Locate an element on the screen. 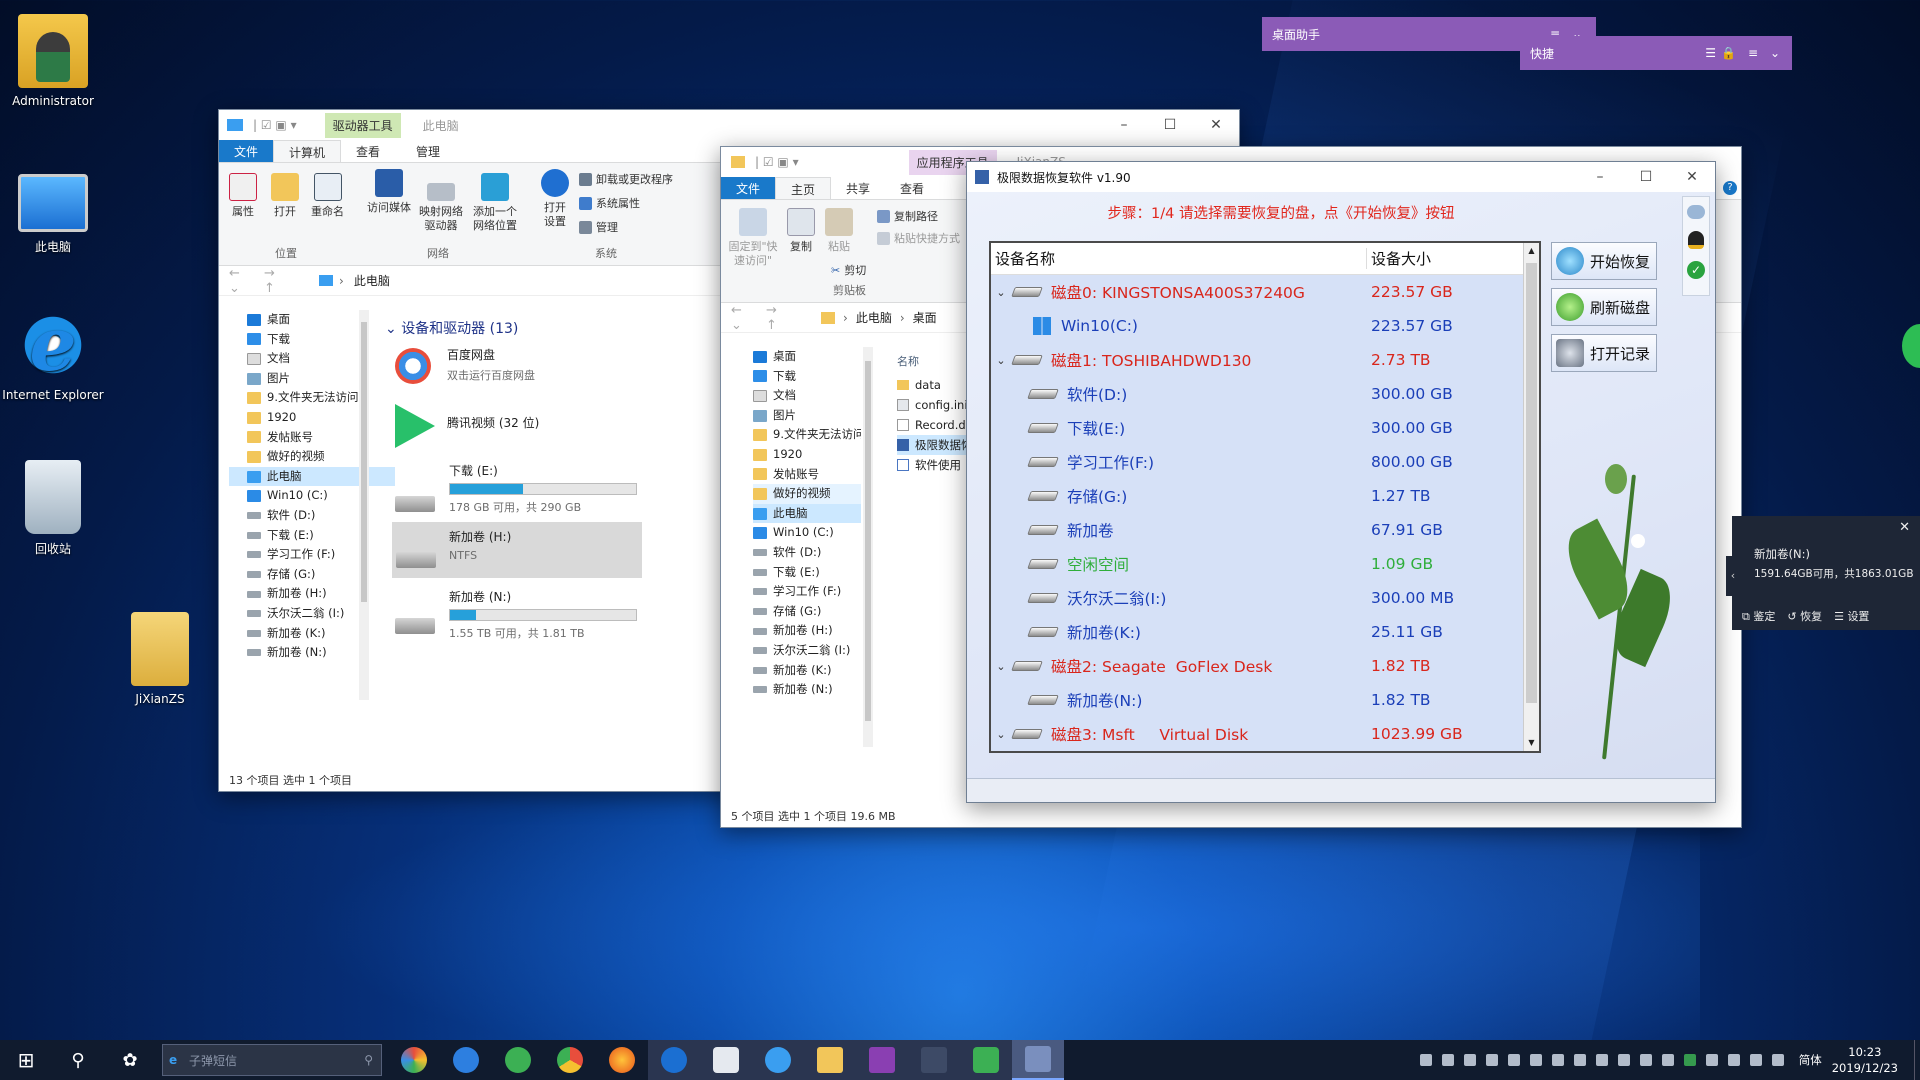 The height and width of the screenshot is (1080, 1920). pin-quick-access-button: 固定到"快 速访问" is located at coordinates (753, 238).